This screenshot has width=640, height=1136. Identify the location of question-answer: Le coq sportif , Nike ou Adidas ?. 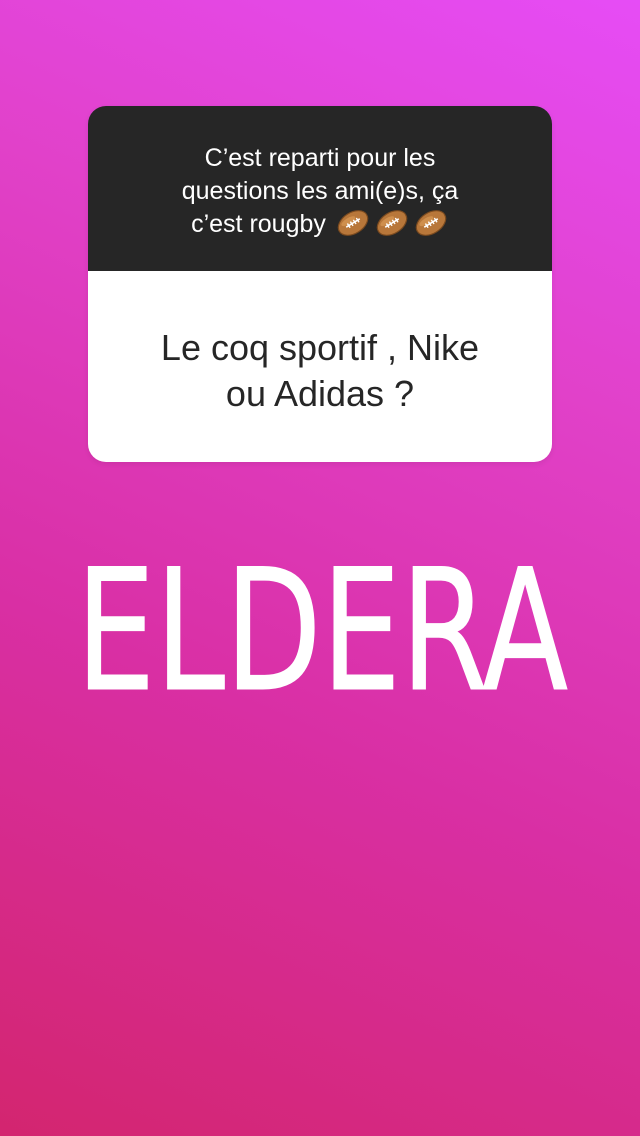
(320, 366).